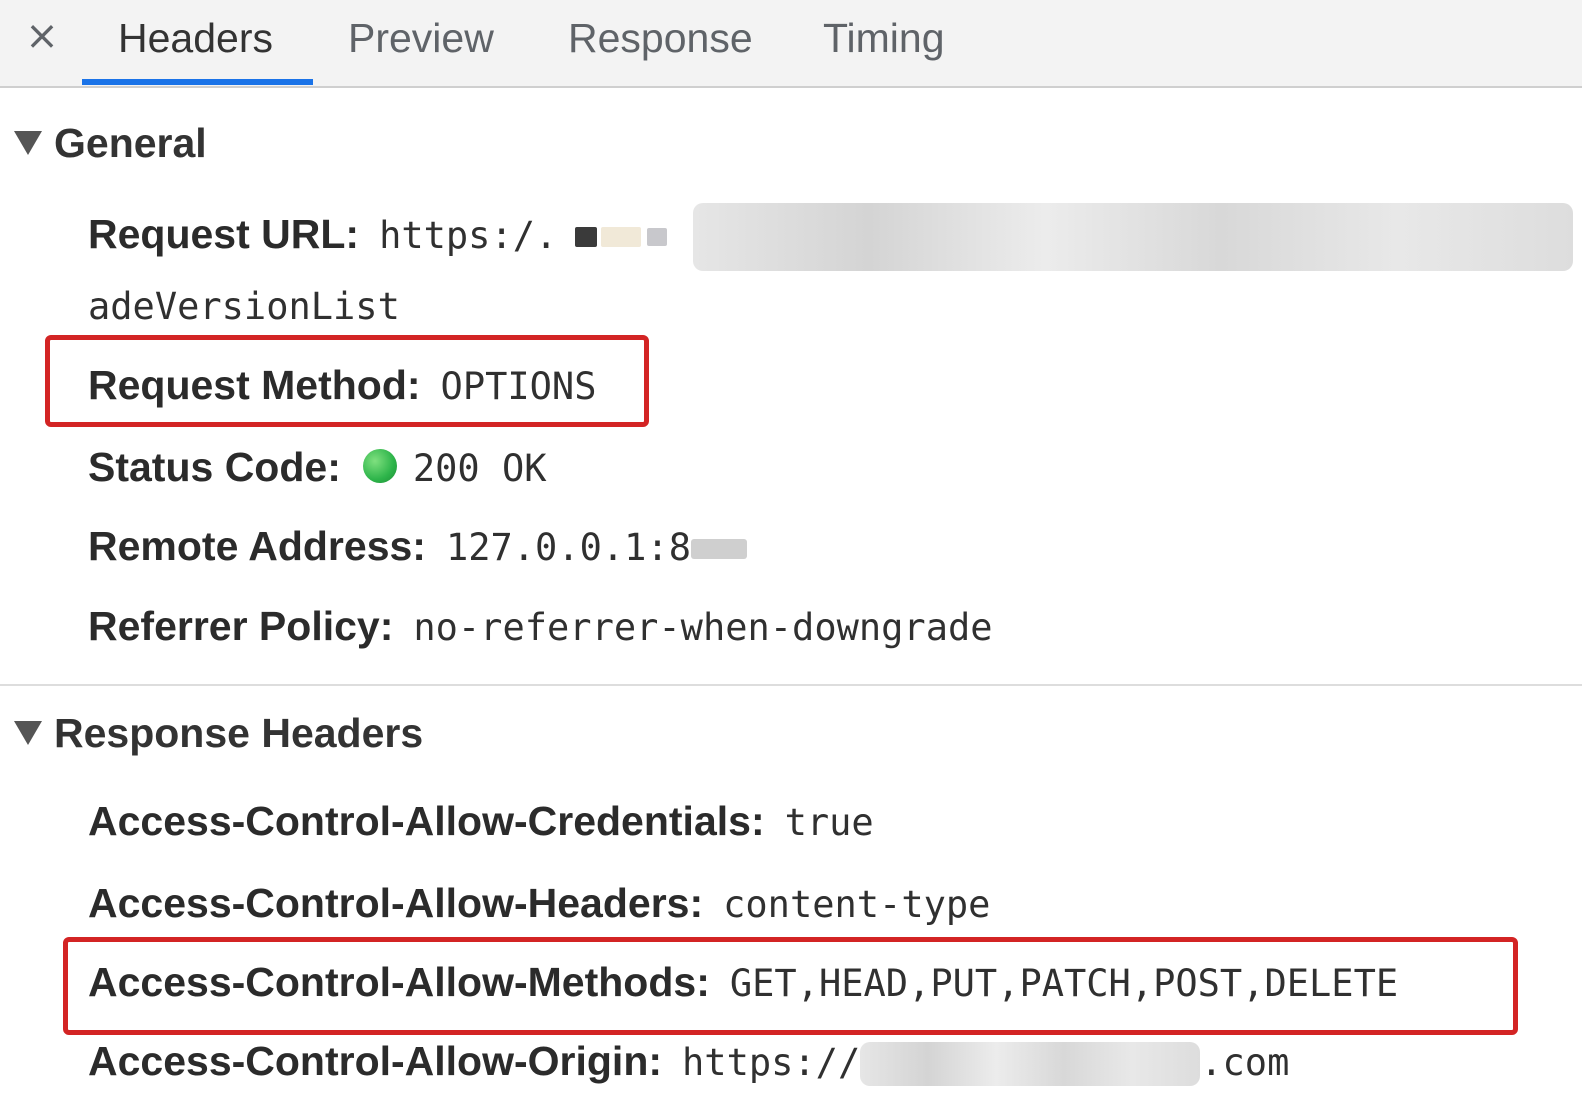 This screenshot has height=1098, width=1582. What do you see at coordinates (375, 1061) in the screenshot?
I see `allow-origin-key: Access-Control-Allow-Origin:` at bounding box center [375, 1061].